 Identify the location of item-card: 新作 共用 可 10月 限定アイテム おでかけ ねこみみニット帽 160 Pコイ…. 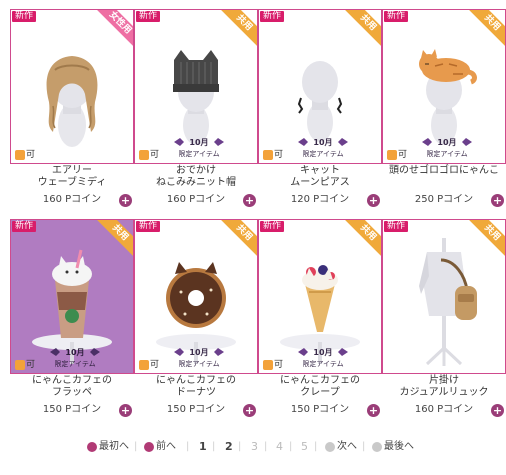
(196, 109).